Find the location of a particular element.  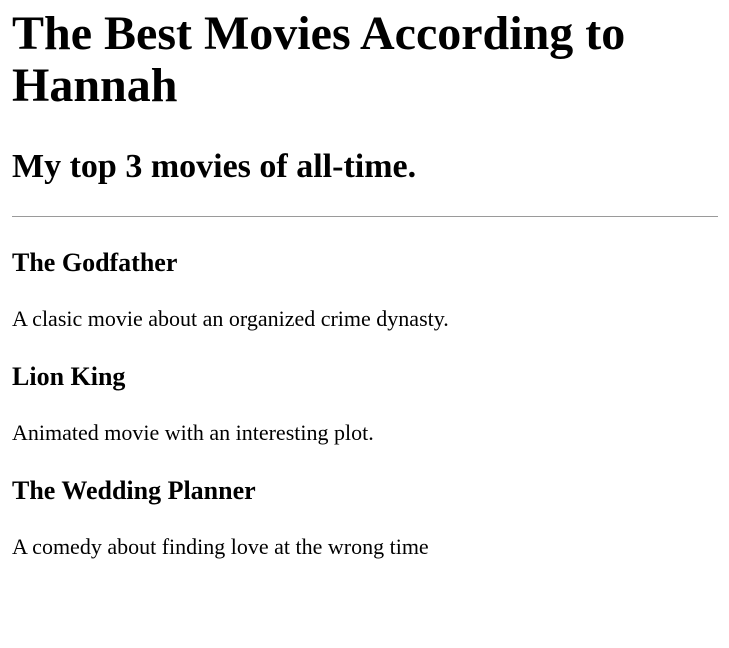

movie-description: Animated movie with an interesting plot. is located at coordinates (193, 432).